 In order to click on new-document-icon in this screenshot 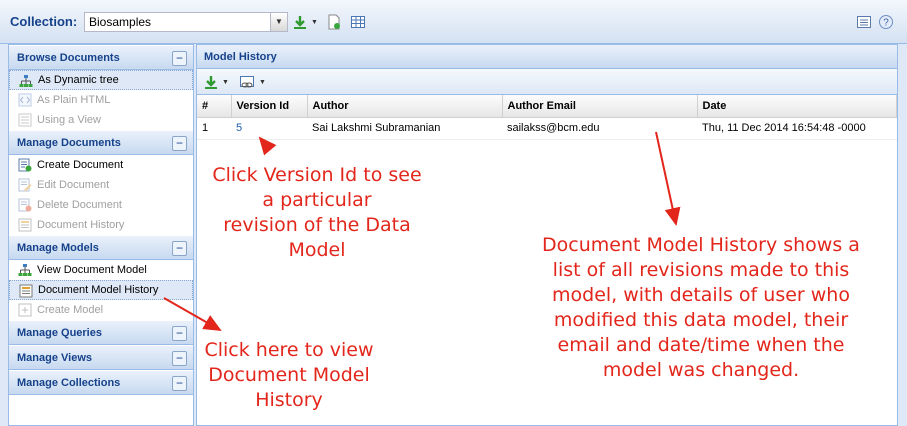, I will do `click(334, 22)`.